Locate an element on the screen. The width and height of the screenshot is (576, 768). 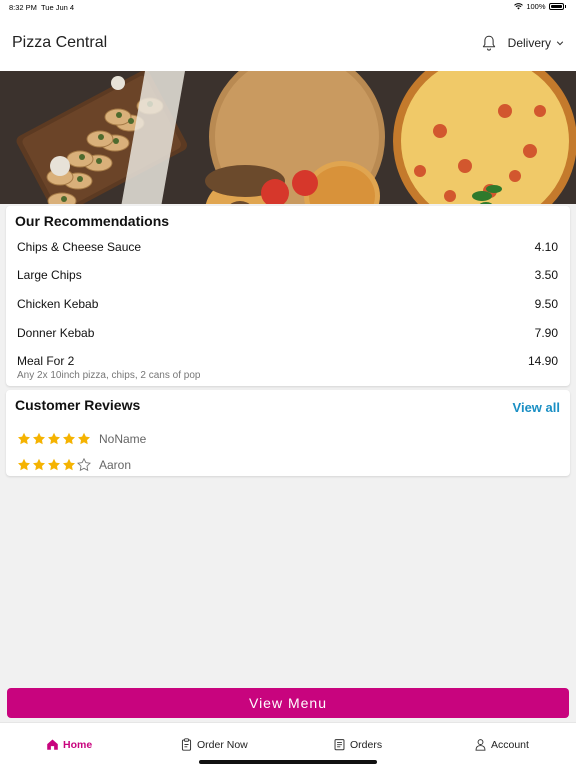
status-date: Tue Jun 4 is located at coordinates (58, 7).